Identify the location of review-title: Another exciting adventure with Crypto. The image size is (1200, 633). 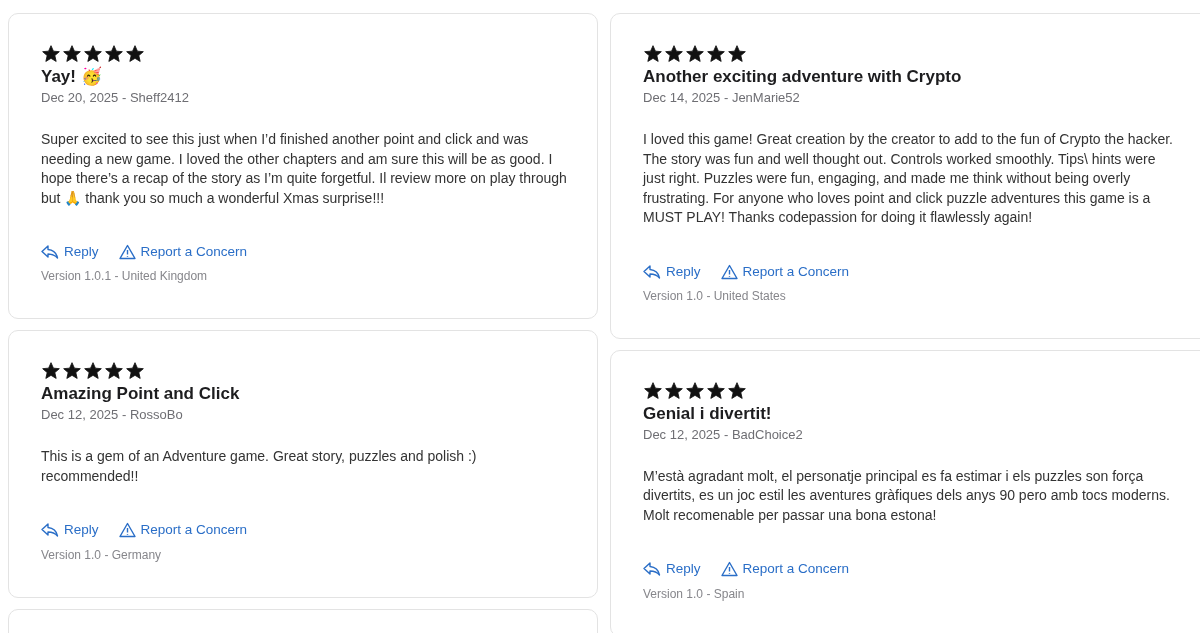
(803, 77).